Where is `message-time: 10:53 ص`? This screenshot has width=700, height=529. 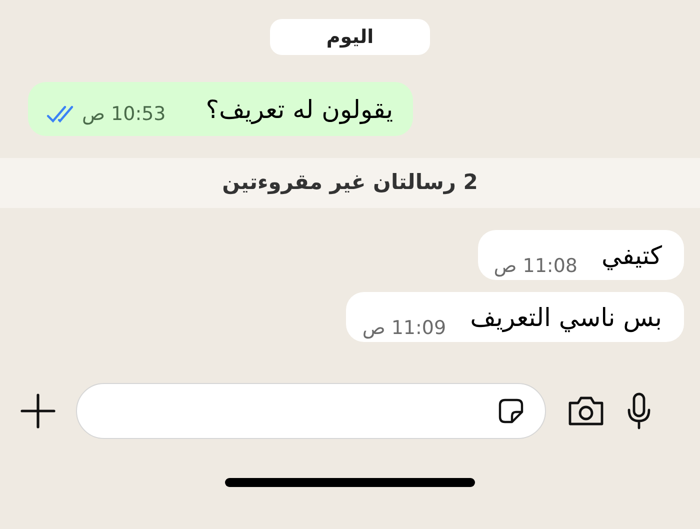 message-time: 10:53 ص is located at coordinates (124, 114).